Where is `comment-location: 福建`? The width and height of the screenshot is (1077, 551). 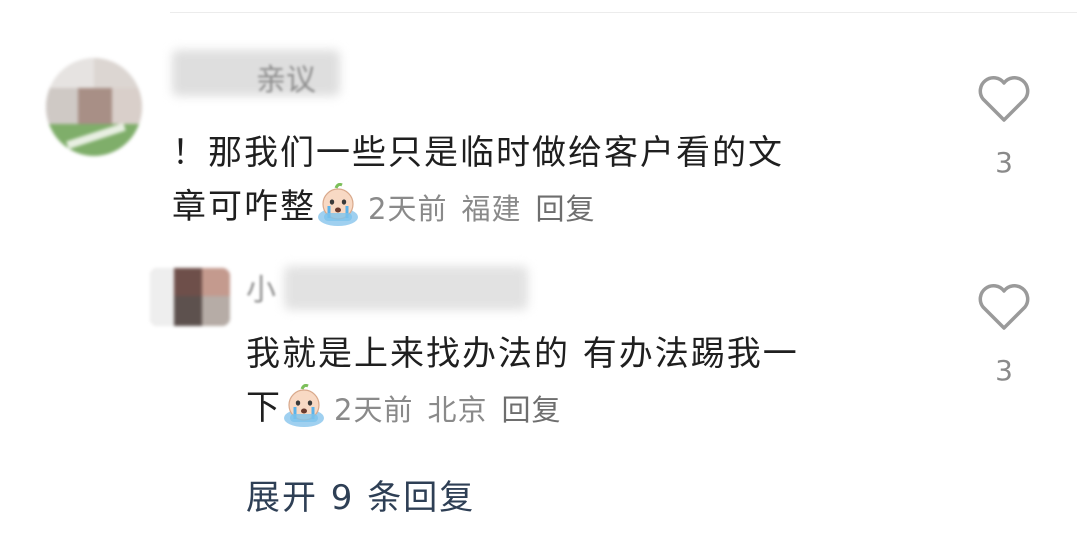 comment-location: 福建 is located at coordinates (491, 208).